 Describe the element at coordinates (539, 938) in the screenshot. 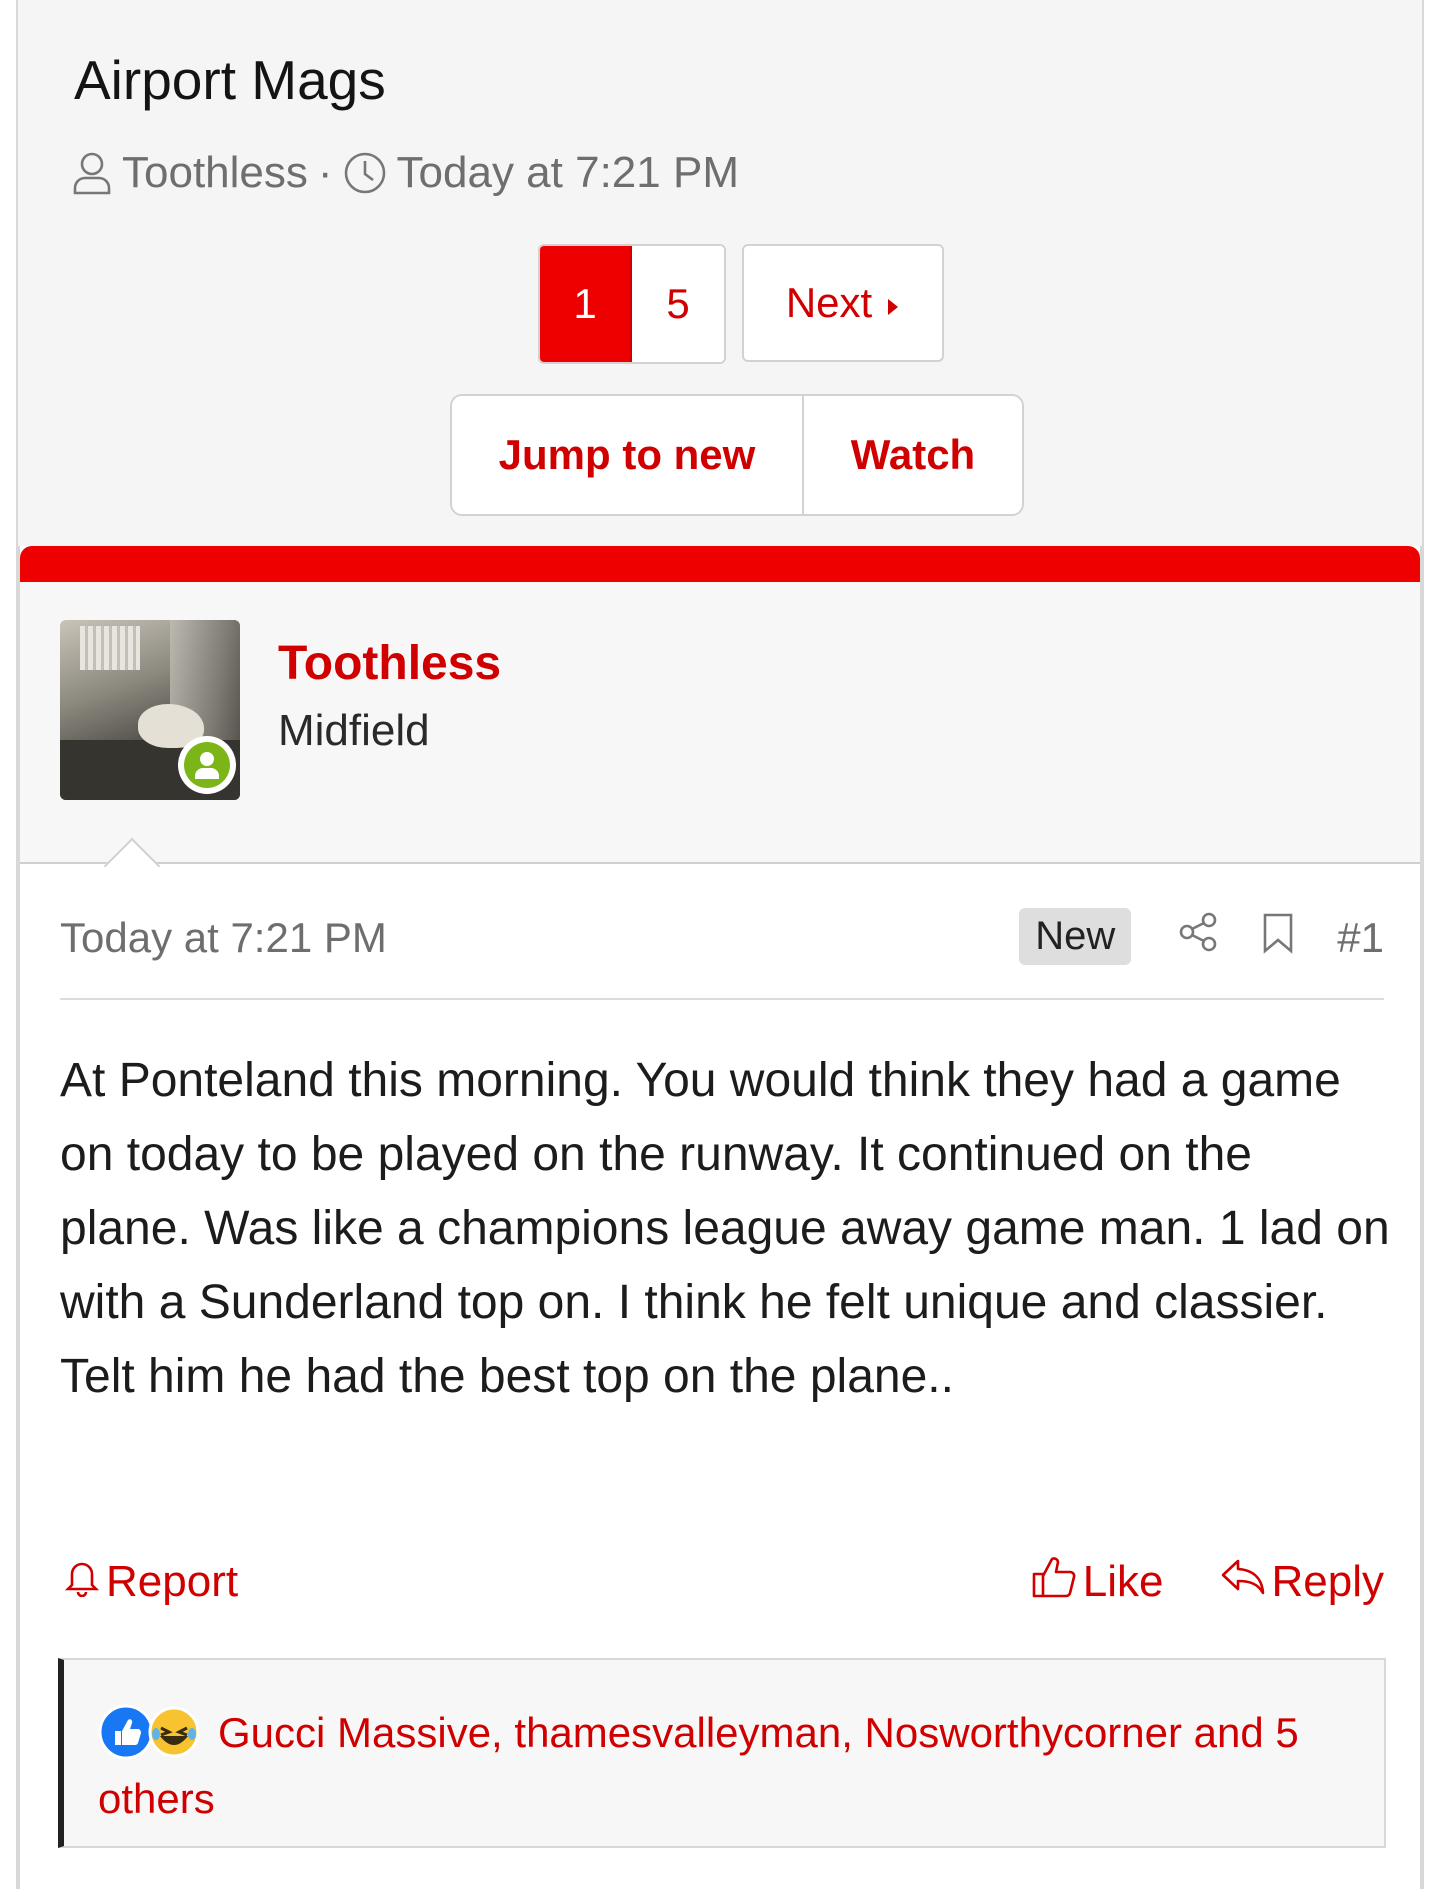

I see `post-date: Today at 7:21 PM` at that location.